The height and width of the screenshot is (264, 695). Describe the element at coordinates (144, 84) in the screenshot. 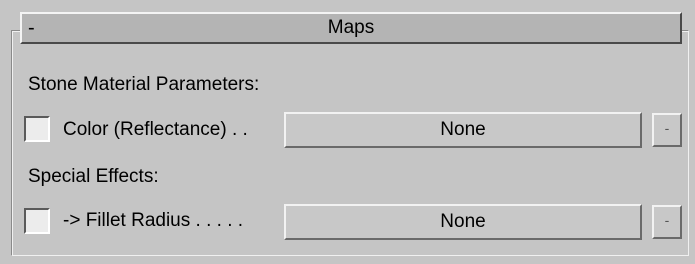

I see `stone-material-parameters-heading: Stone Material Parameters:` at that location.